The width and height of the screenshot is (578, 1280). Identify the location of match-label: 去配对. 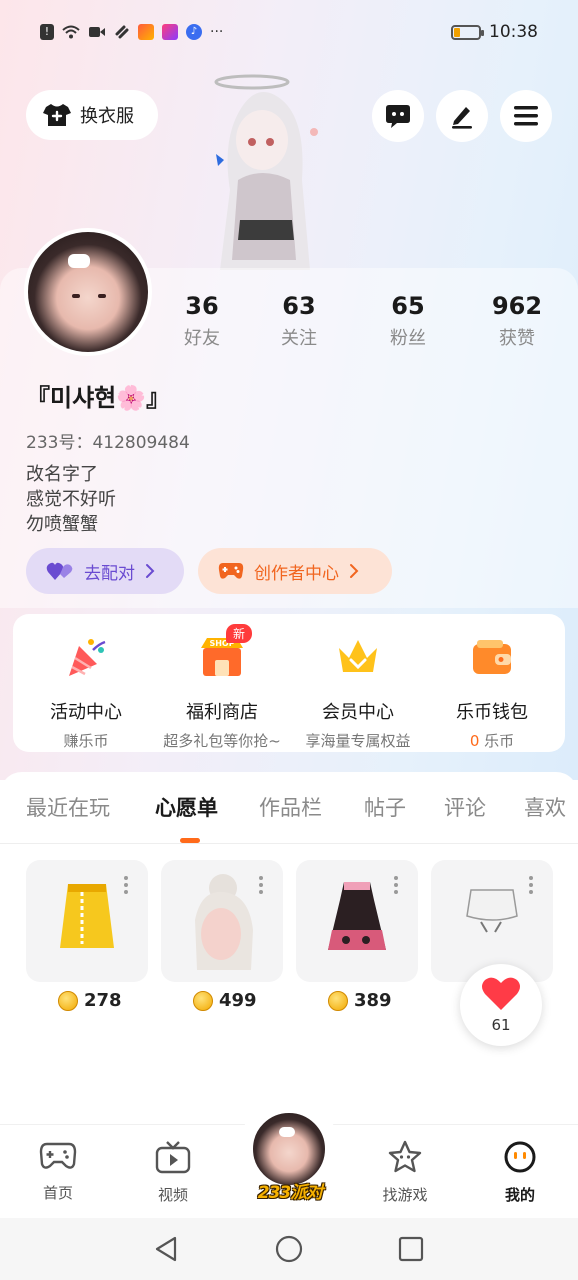
(109, 573).